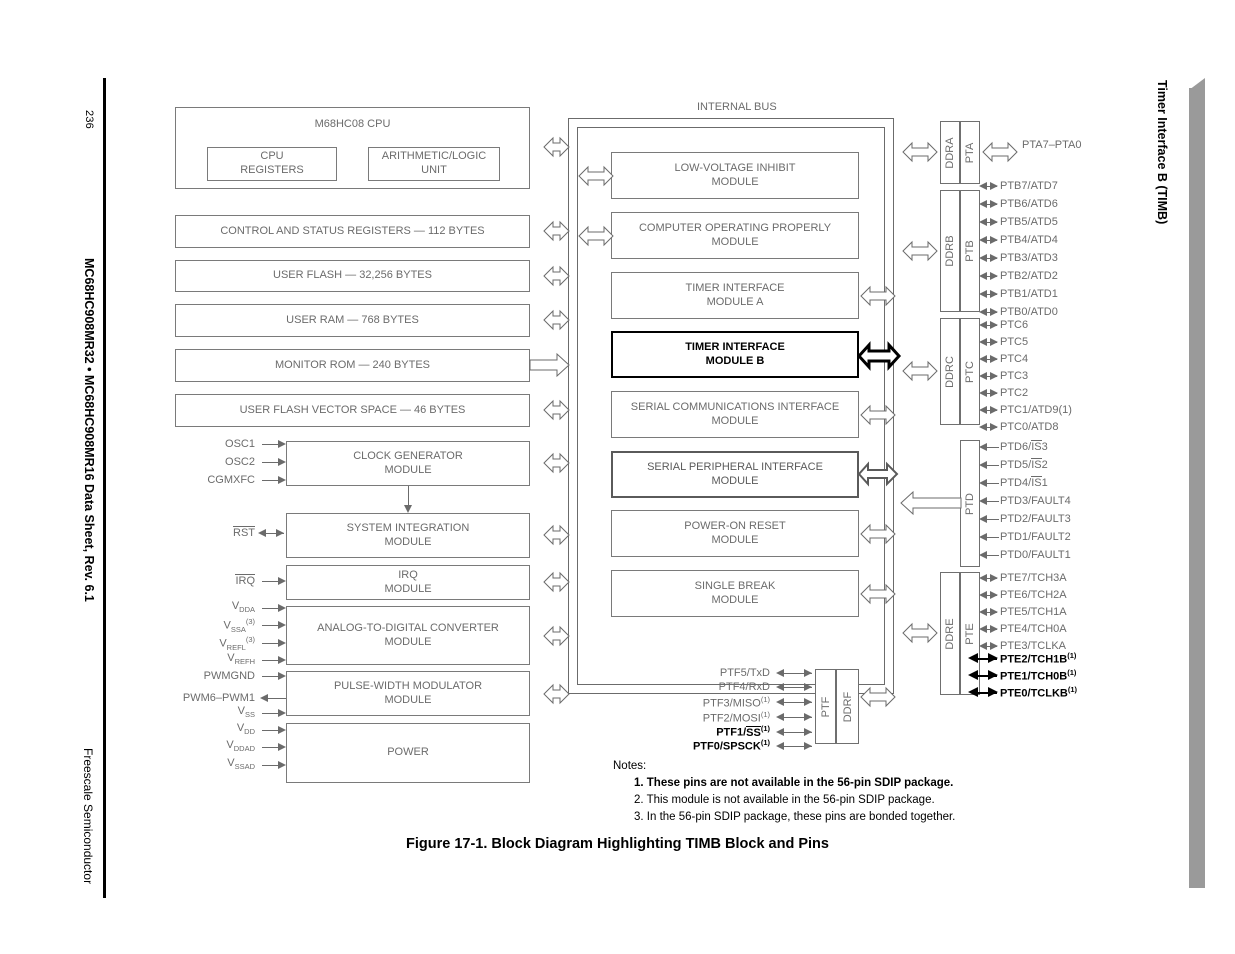 This screenshot has height=954, width=1235. What do you see at coordinates (780, 732) in the screenshot?
I see `pin-ptf1-arrow-l` at bounding box center [780, 732].